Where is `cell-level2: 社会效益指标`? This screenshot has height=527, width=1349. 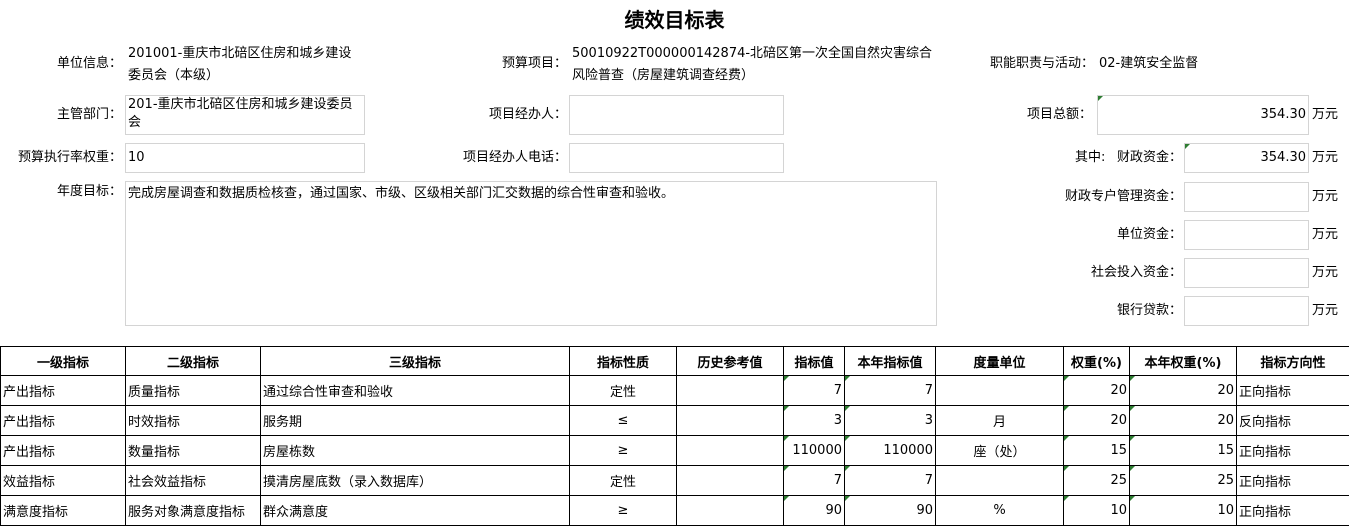 cell-level2: 社会效益指标 is located at coordinates (193, 480).